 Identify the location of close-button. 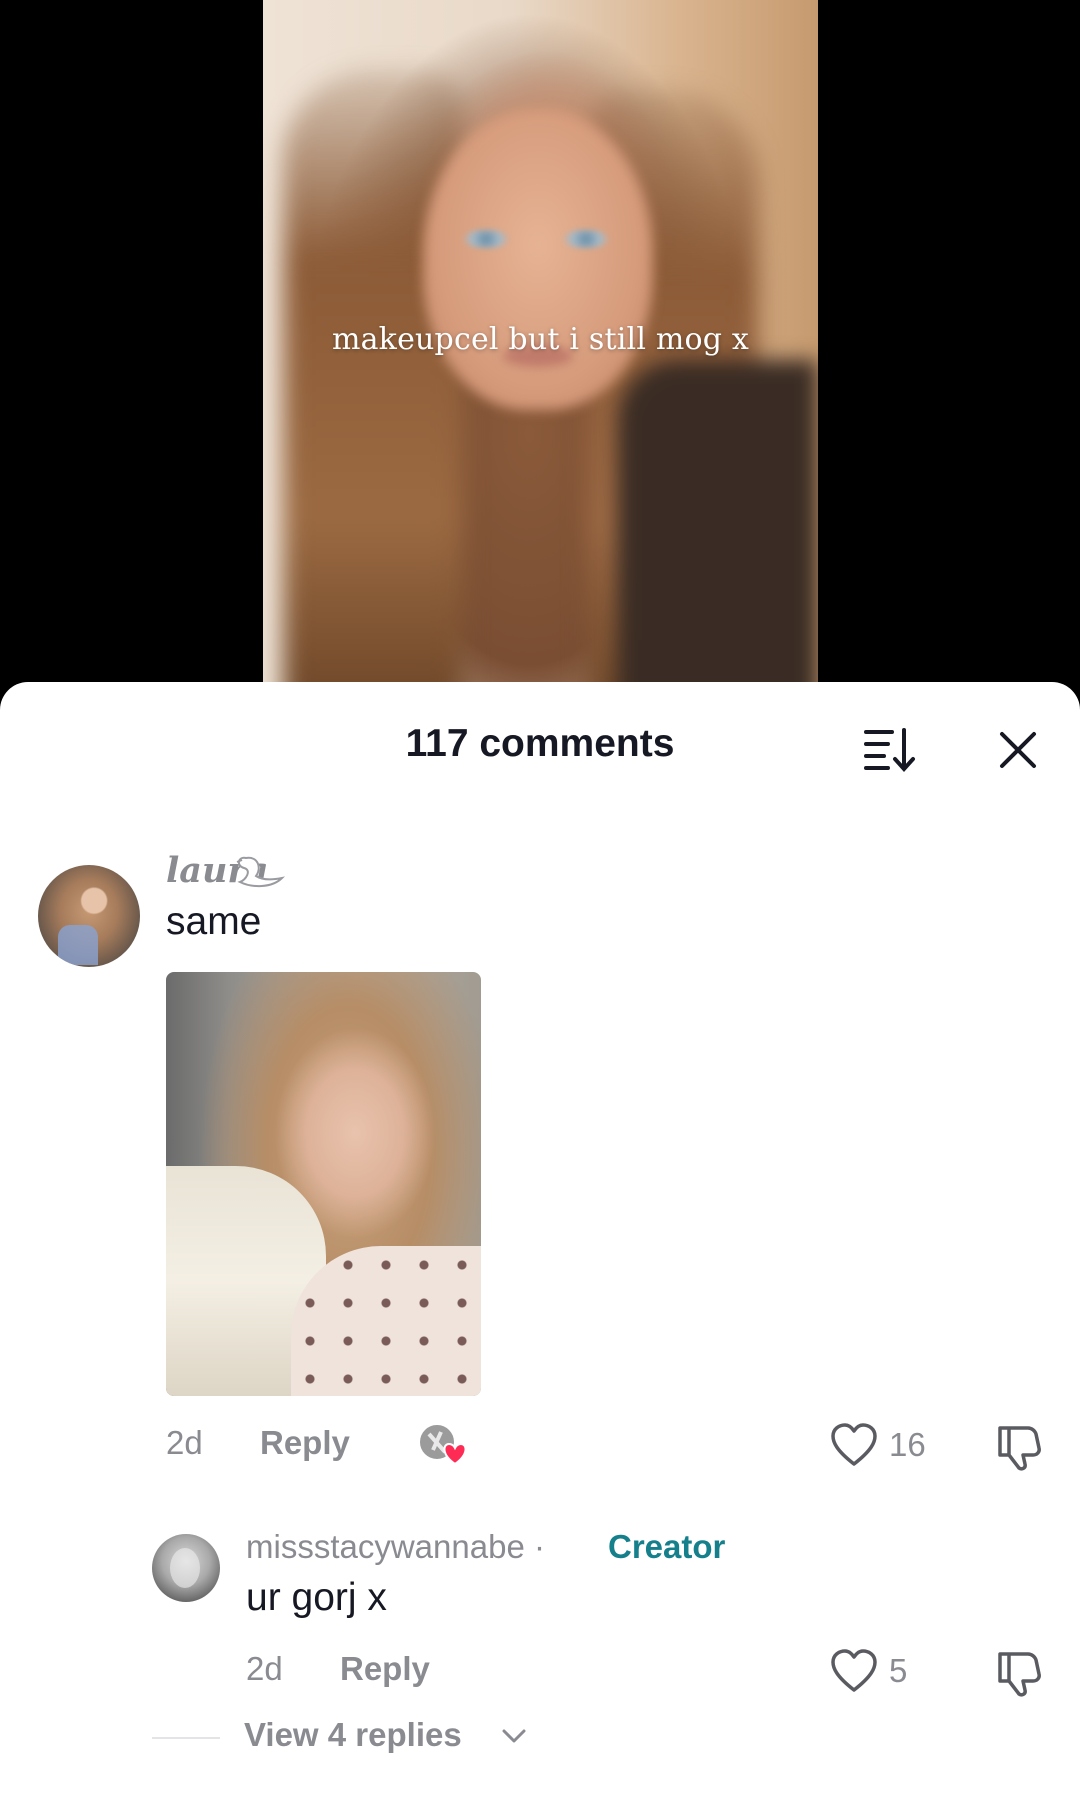
(1018, 750).